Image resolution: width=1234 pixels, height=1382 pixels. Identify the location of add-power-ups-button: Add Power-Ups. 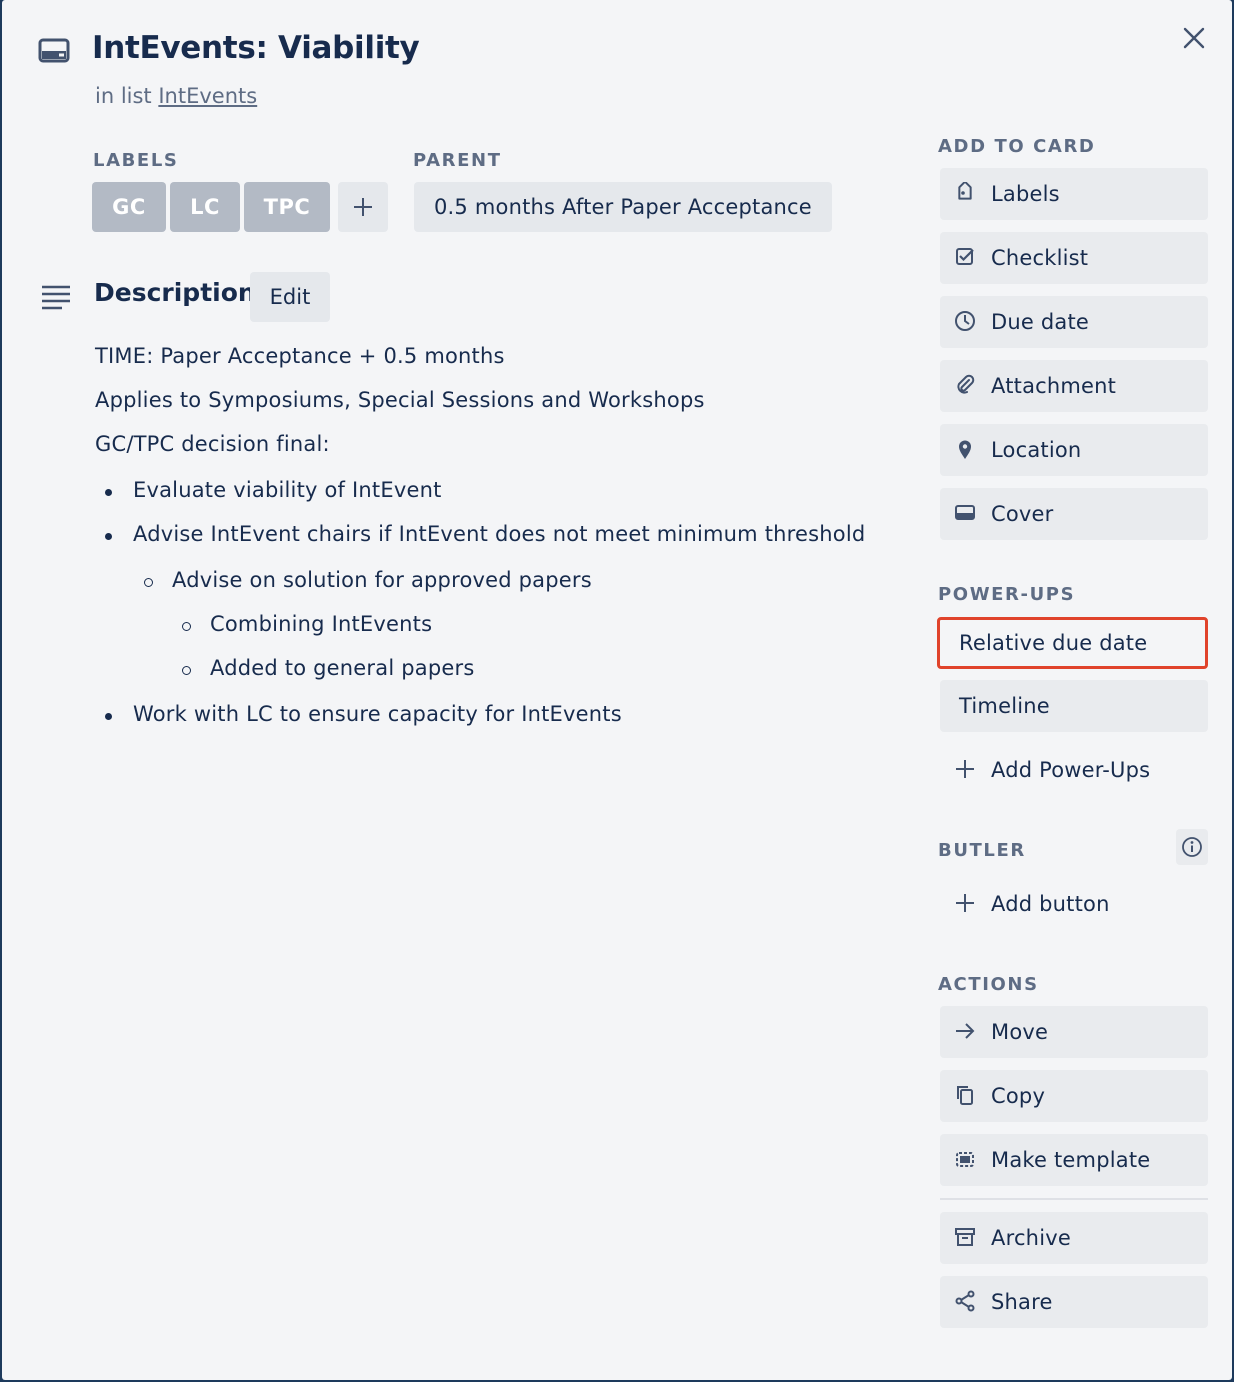
(1074, 770).